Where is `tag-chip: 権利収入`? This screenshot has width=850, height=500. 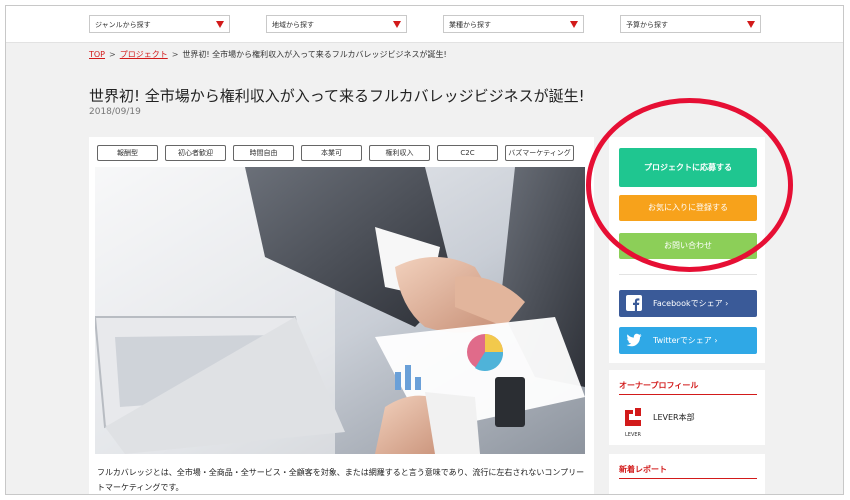 tag-chip: 権利収入 is located at coordinates (399, 153).